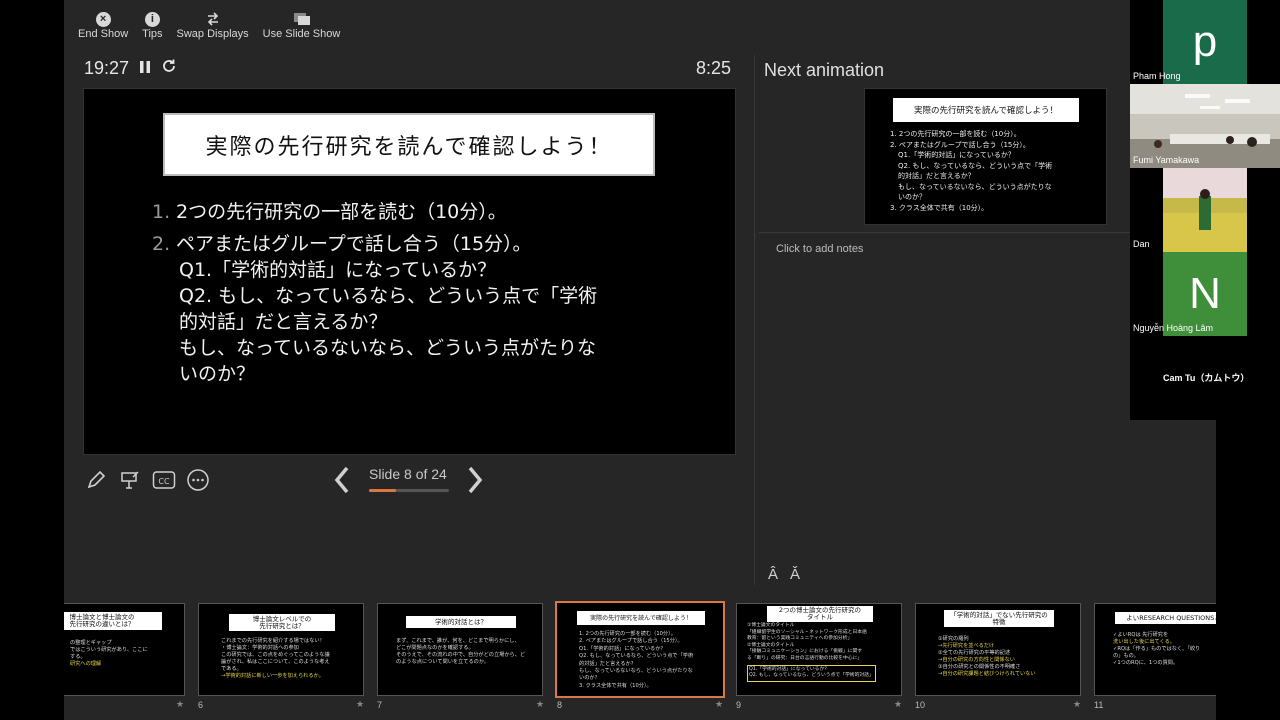 Image resolution: width=1280 pixels, height=720 pixels. I want to click on thumbnail-number: 8, so click(560, 705).